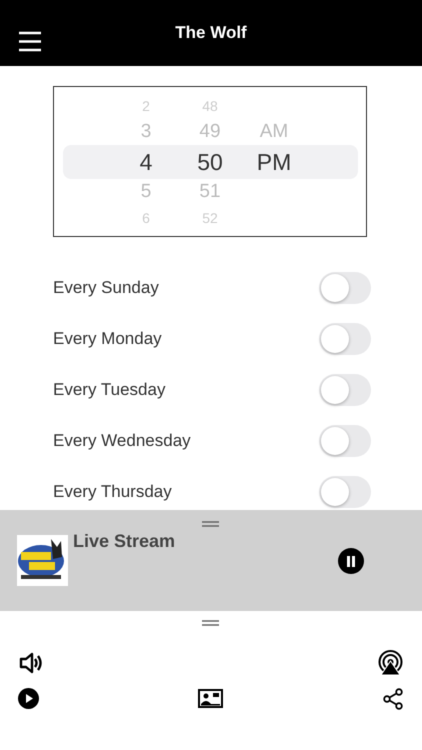 This screenshot has height=750, width=422. What do you see at coordinates (210, 162) in the screenshot?
I see `picker-value: 50` at bounding box center [210, 162].